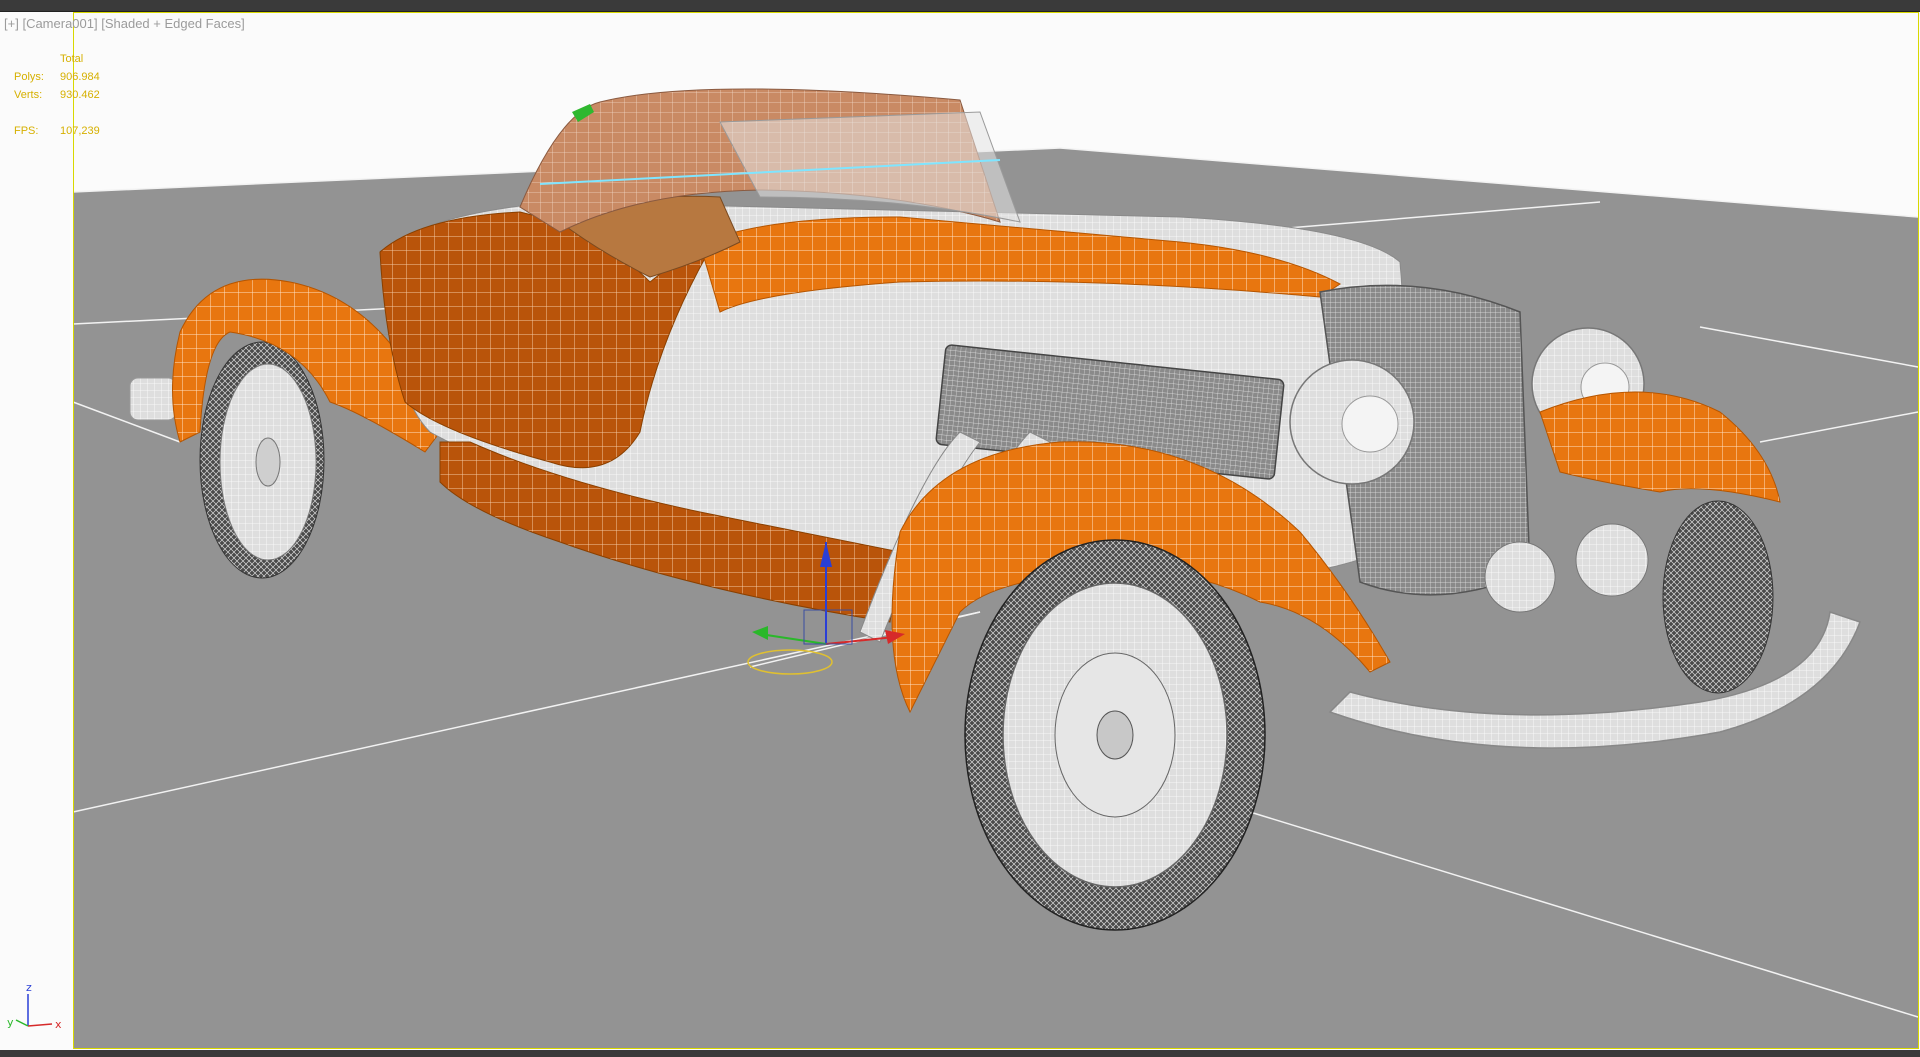 The image size is (1920, 1057). What do you see at coordinates (960, 6) in the screenshot?
I see `top-toolbar-strip` at bounding box center [960, 6].